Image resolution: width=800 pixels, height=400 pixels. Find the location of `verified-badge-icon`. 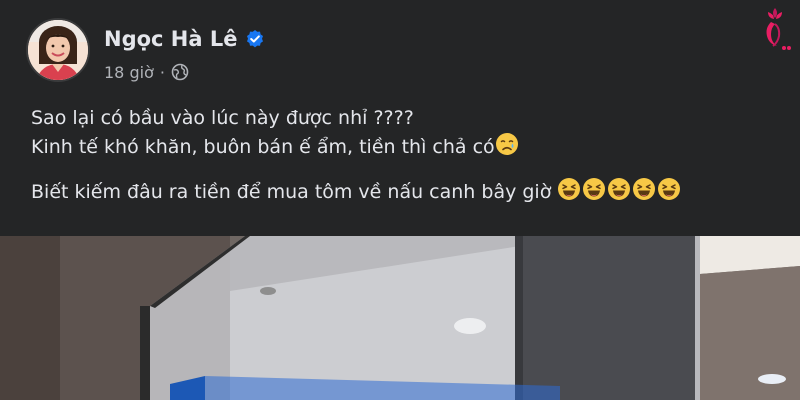

verified-badge-icon is located at coordinates (255, 39).